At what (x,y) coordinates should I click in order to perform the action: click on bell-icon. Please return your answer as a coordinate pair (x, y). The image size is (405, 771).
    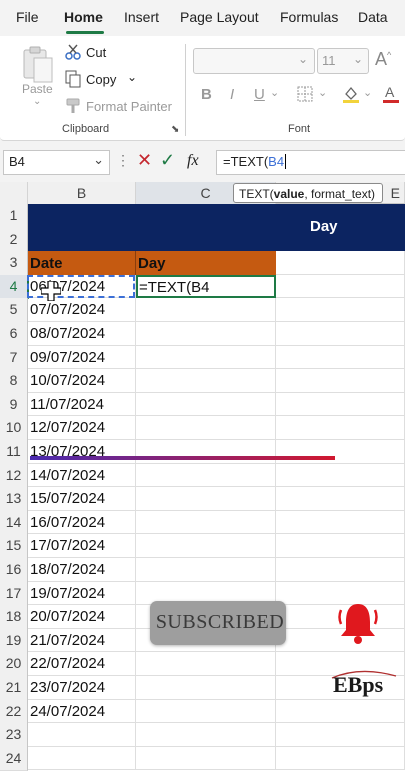
    Looking at the image, I should click on (358, 623).